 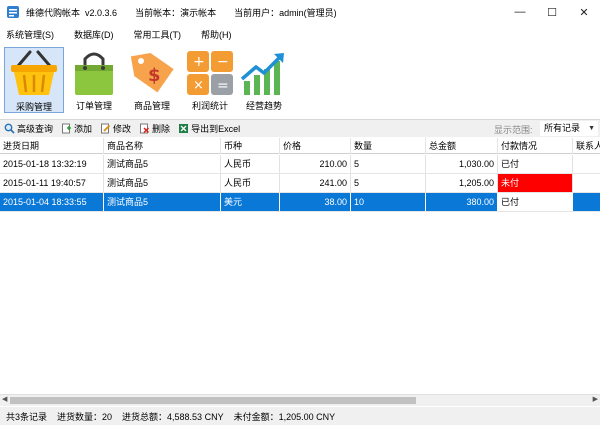 What do you see at coordinates (115, 128) in the screenshot?
I see `edit-button: 修改` at bounding box center [115, 128].